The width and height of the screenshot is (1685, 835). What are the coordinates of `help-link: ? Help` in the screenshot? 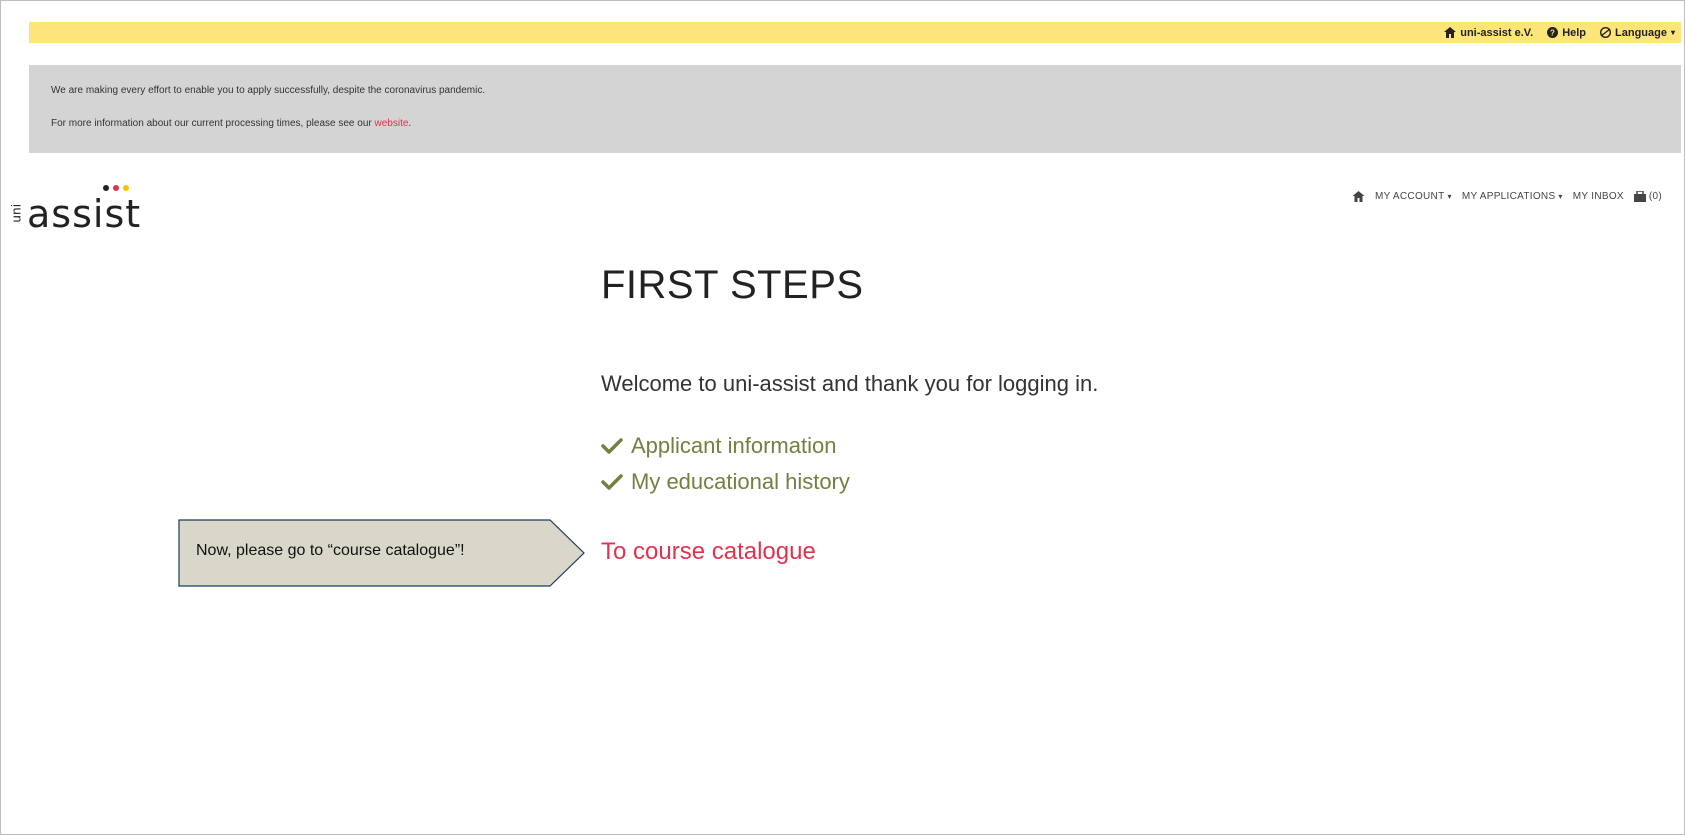 It's located at (1566, 33).